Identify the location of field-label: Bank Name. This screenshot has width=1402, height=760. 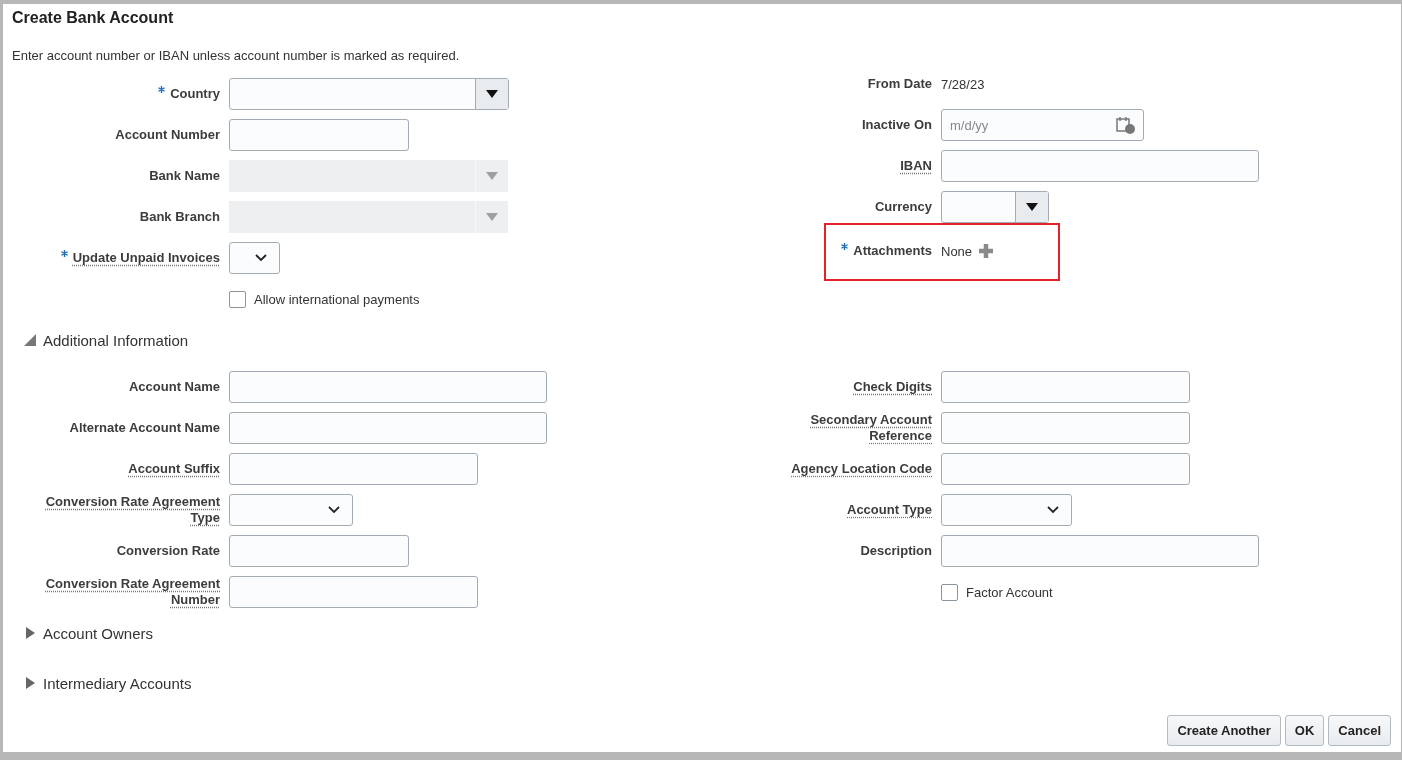
(184, 176).